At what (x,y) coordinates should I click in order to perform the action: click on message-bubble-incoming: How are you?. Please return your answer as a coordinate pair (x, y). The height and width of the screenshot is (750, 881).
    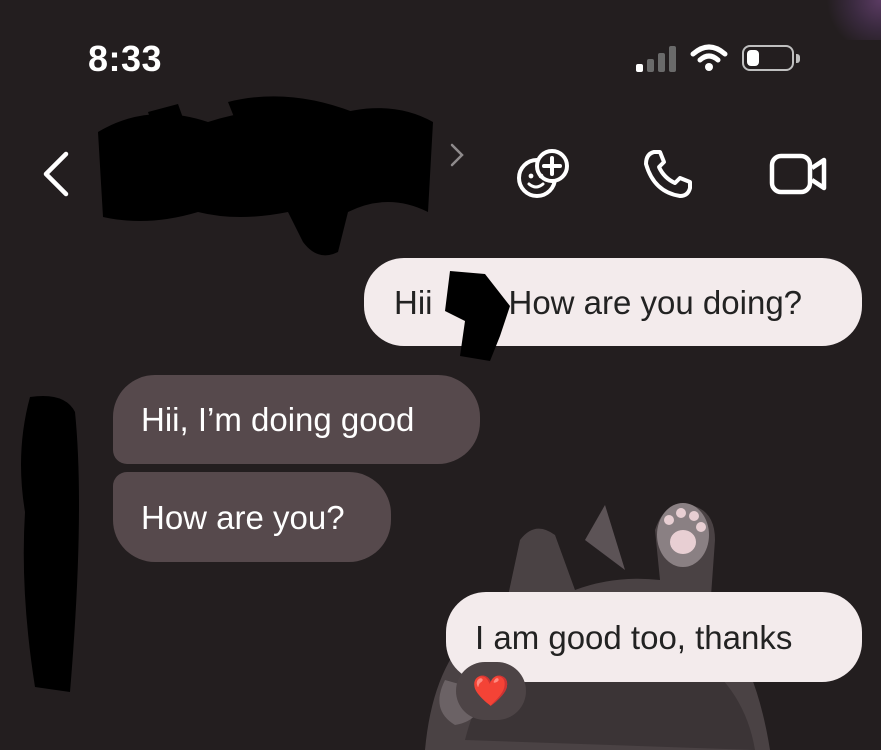
    Looking at the image, I should click on (252, 517).